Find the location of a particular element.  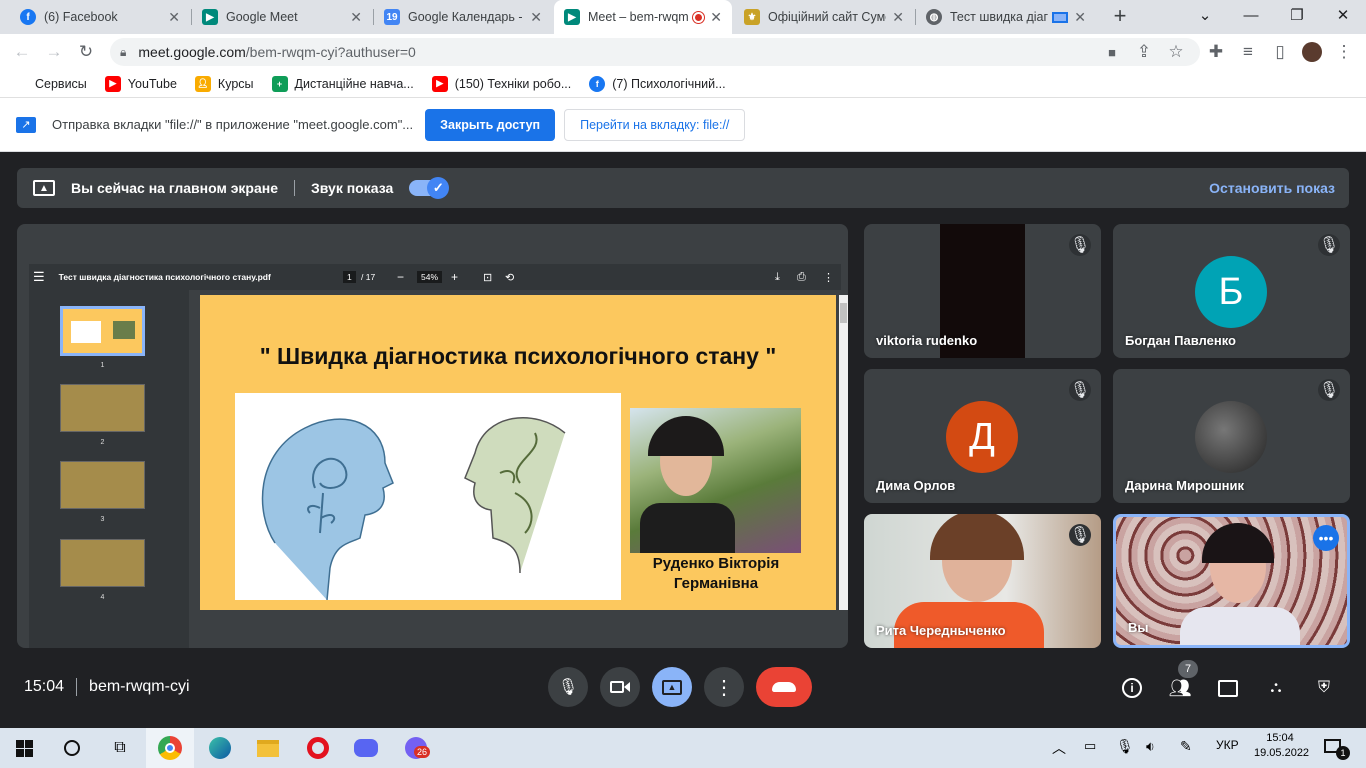

new-tab-button: + is located at coordinates (1120, 16).